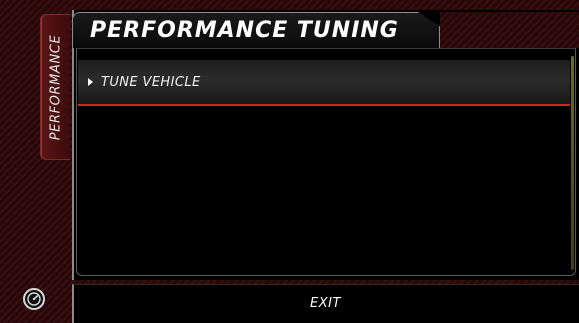 The width and height of the screenshot is (579, 323). I want to click on gauge-icon-graphic, so click(34, 299).